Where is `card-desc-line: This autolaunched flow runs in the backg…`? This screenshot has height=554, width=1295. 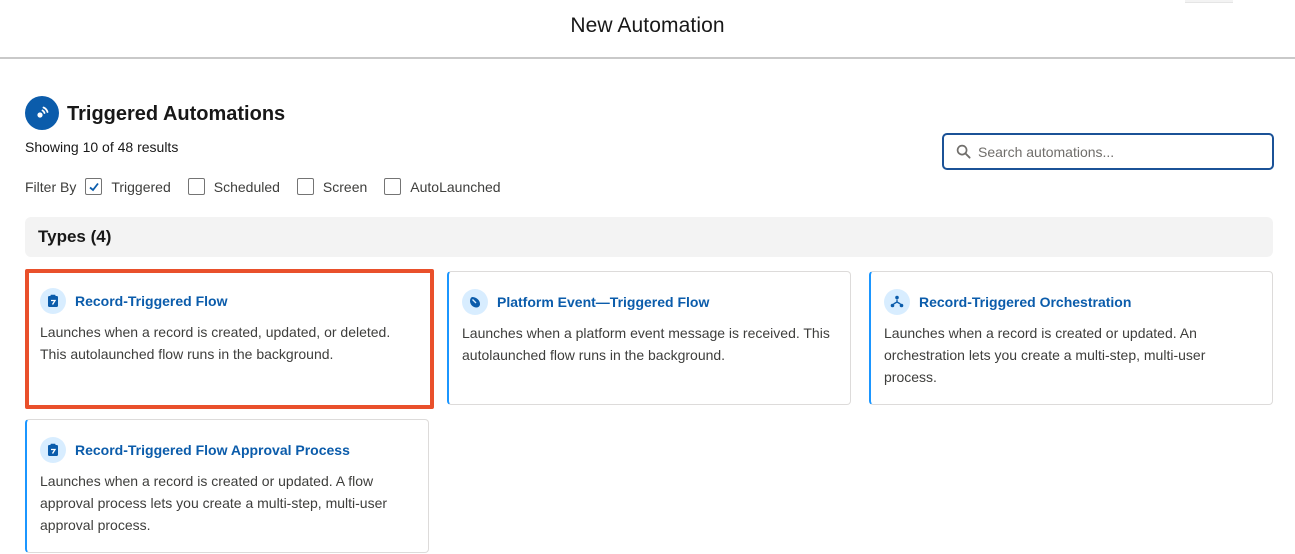 card-desc-line: This autolaunched flow runs in the backg… is located at coordinates (187, 354).